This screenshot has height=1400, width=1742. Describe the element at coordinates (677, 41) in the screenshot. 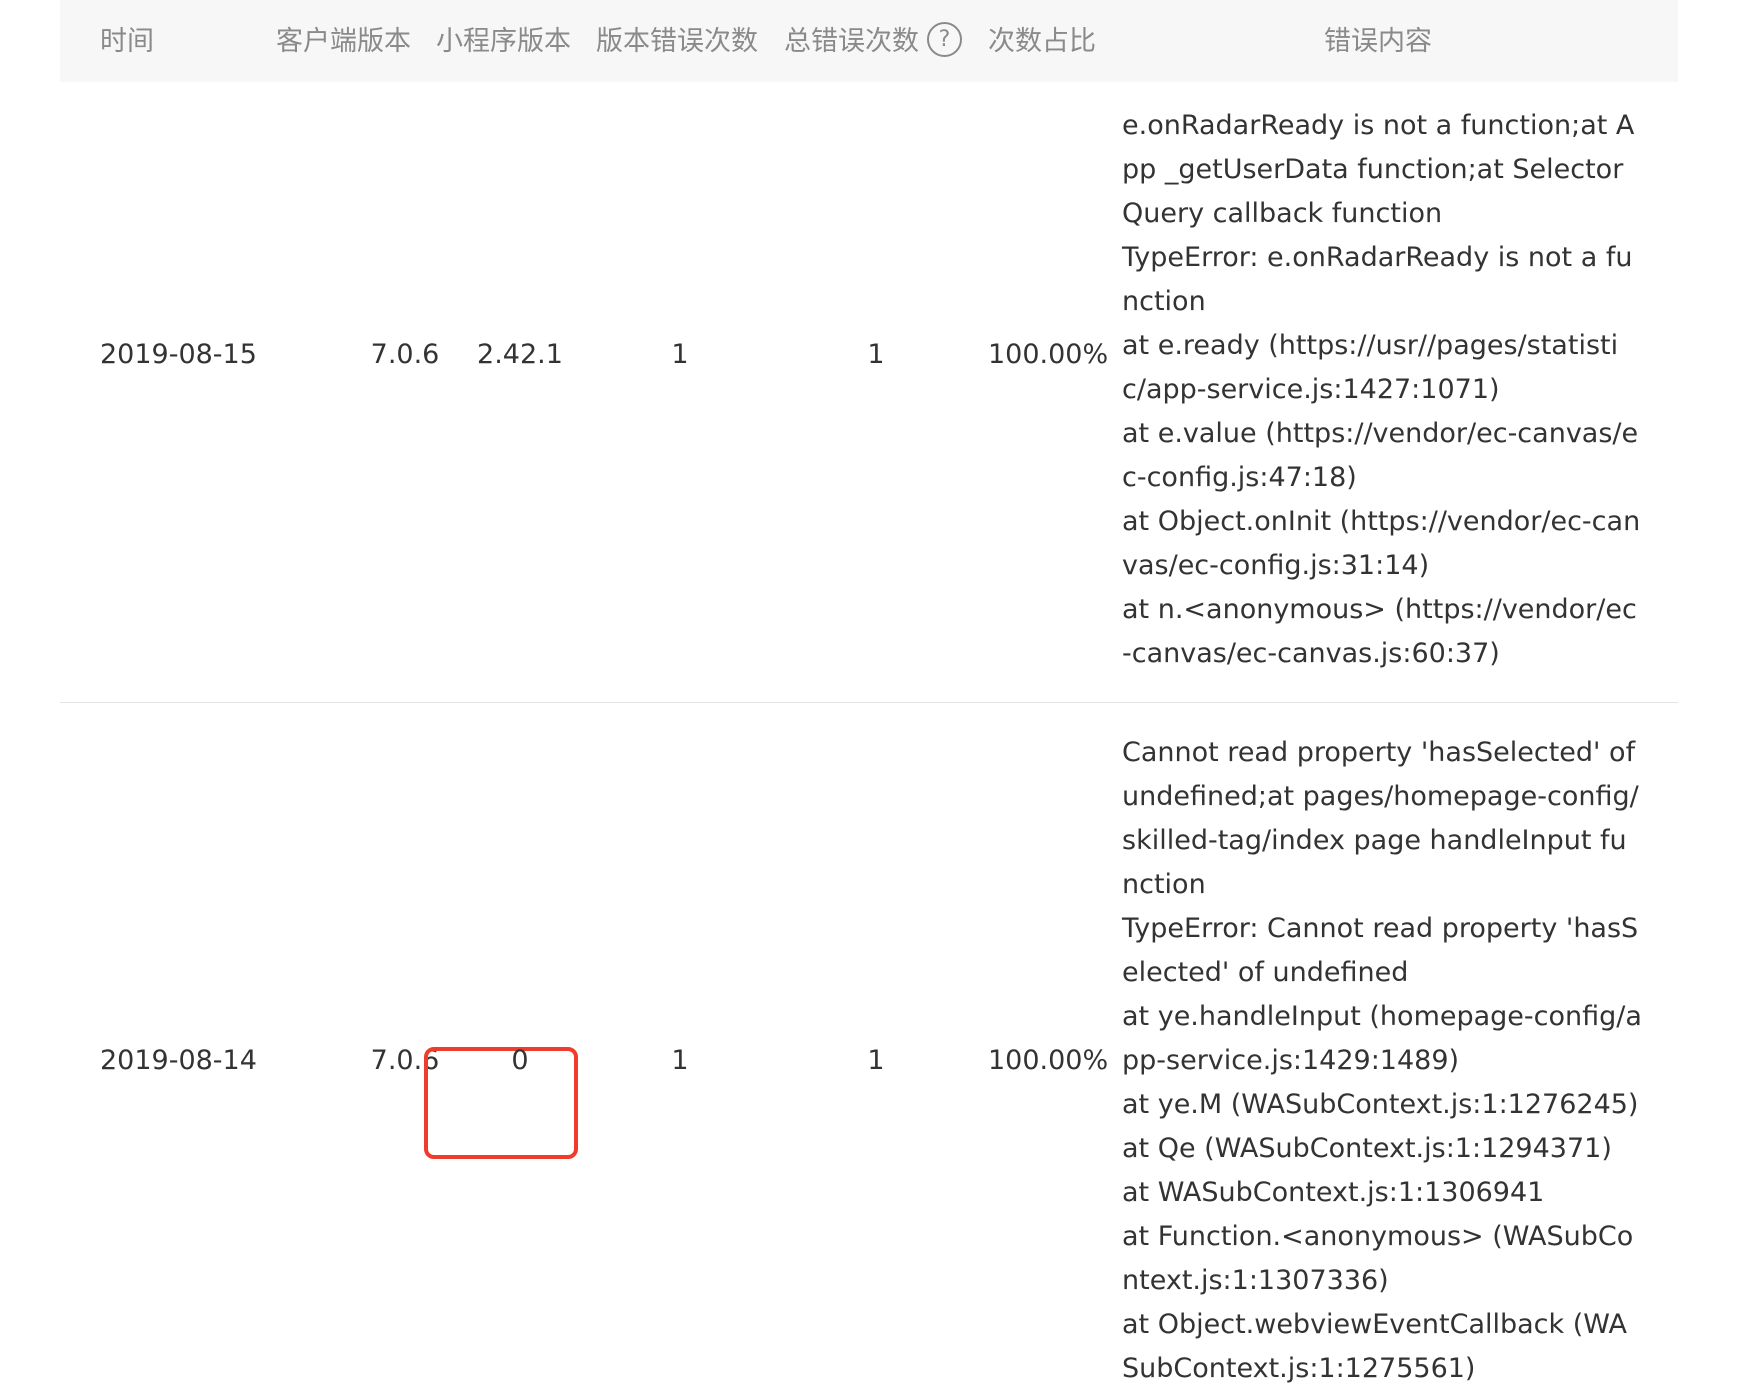

I see `header-version-error-count: 版本错误次数` at that location.